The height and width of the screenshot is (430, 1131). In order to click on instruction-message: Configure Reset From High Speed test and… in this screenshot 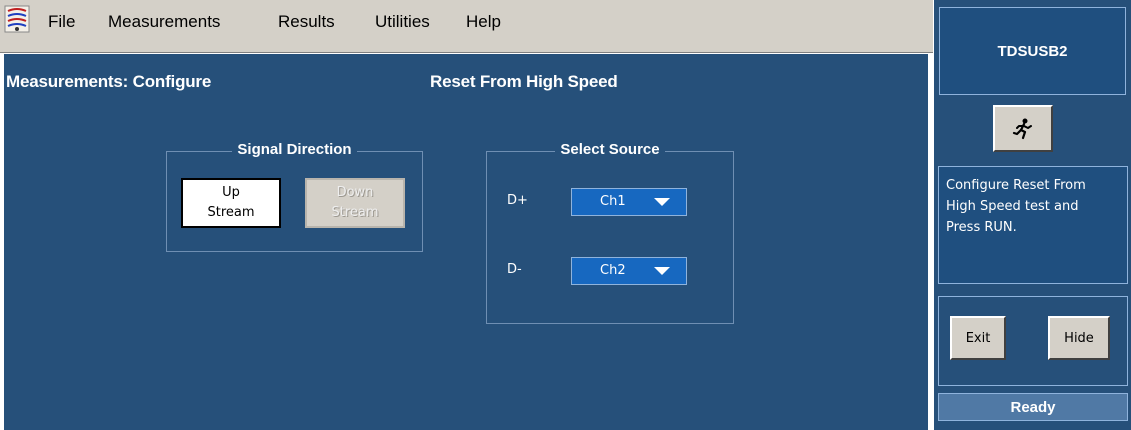, I will do `click(1033, 225)`.